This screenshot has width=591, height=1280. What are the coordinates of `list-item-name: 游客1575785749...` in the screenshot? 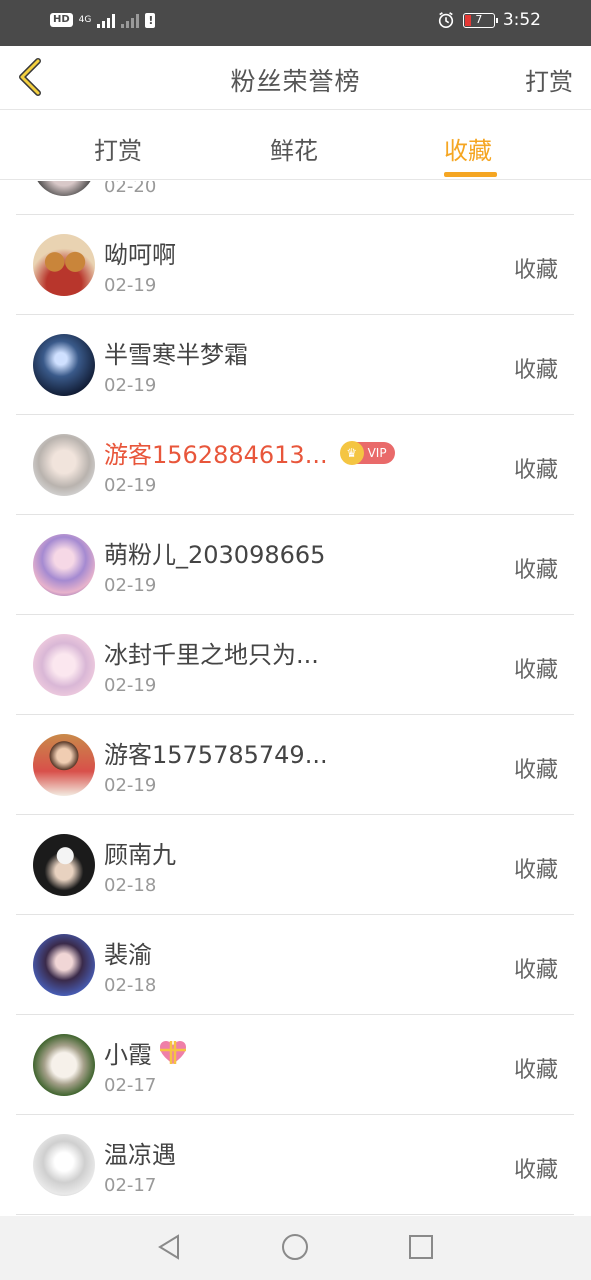 It's located at (216, 752).